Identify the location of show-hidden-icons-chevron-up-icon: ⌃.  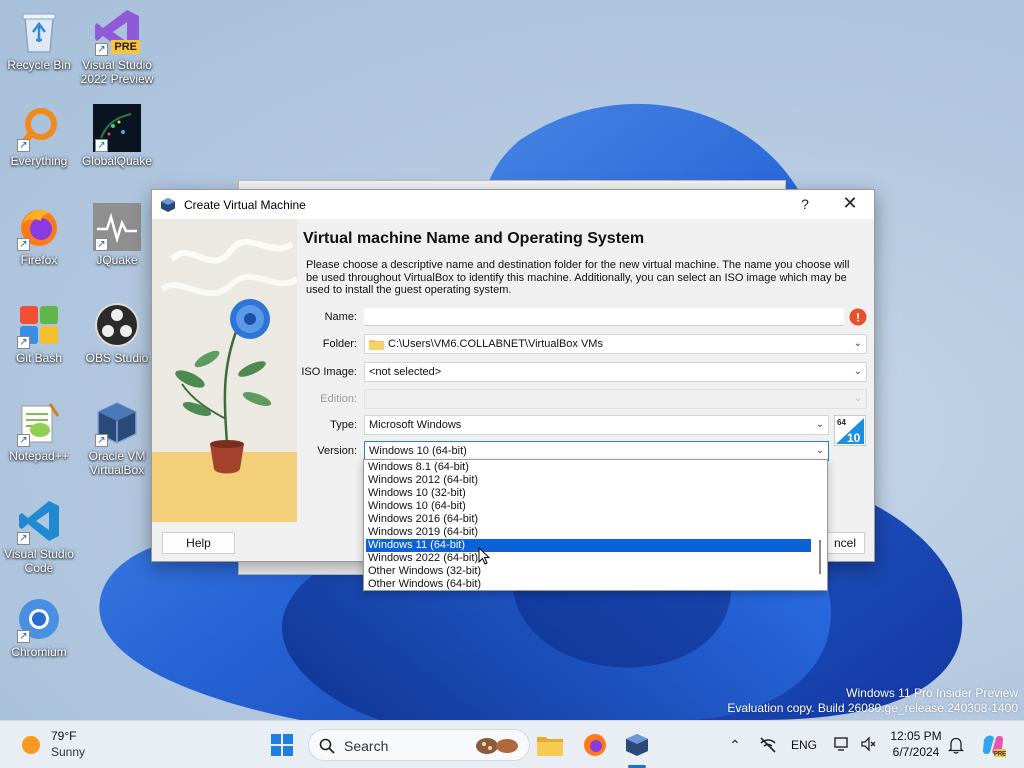
(735, 745).